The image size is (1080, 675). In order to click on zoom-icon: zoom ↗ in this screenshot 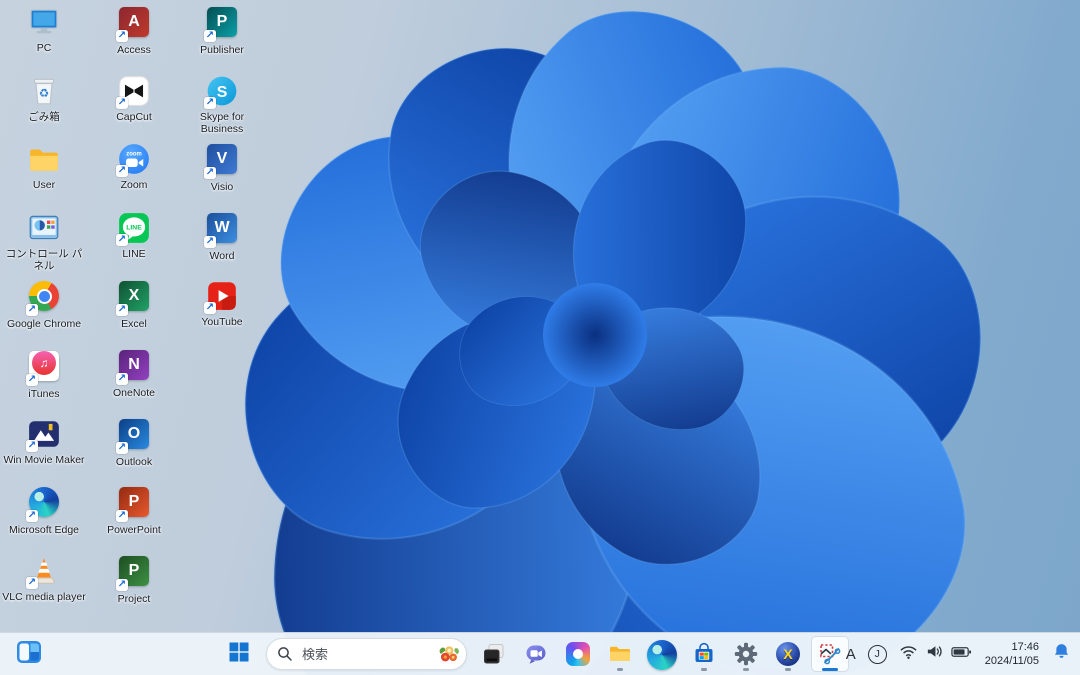, I will do `click(133, 160)`.